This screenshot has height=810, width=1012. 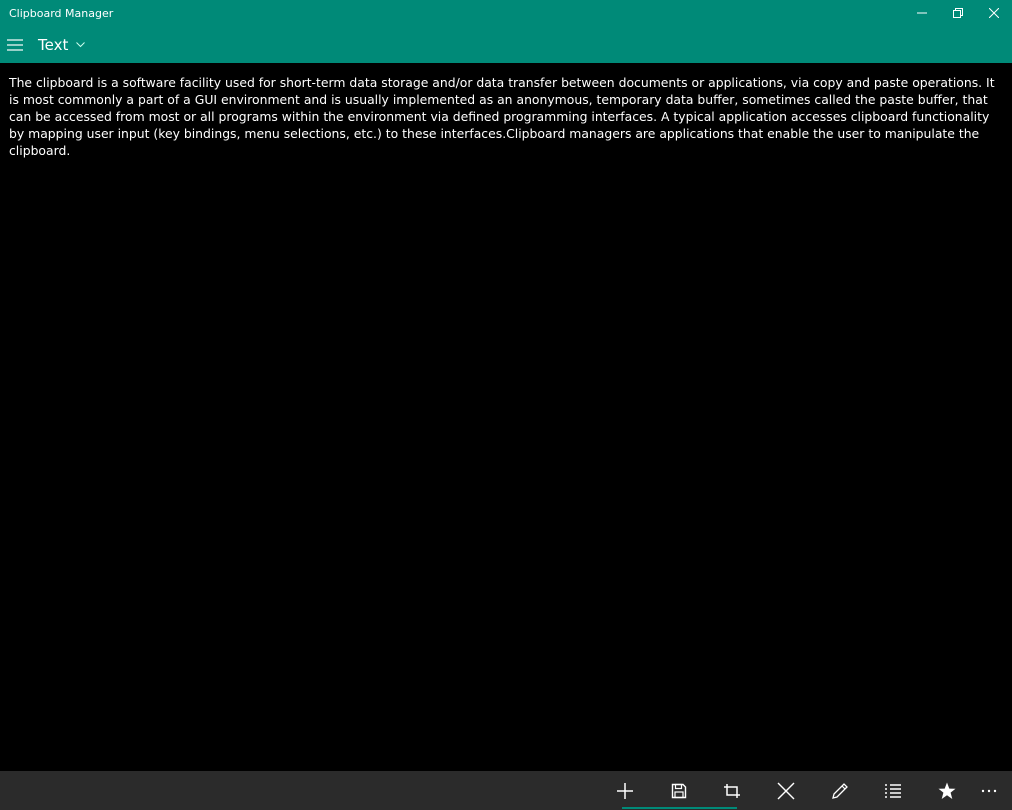 I want to click on restore-icon, so click(x=958, y=13).